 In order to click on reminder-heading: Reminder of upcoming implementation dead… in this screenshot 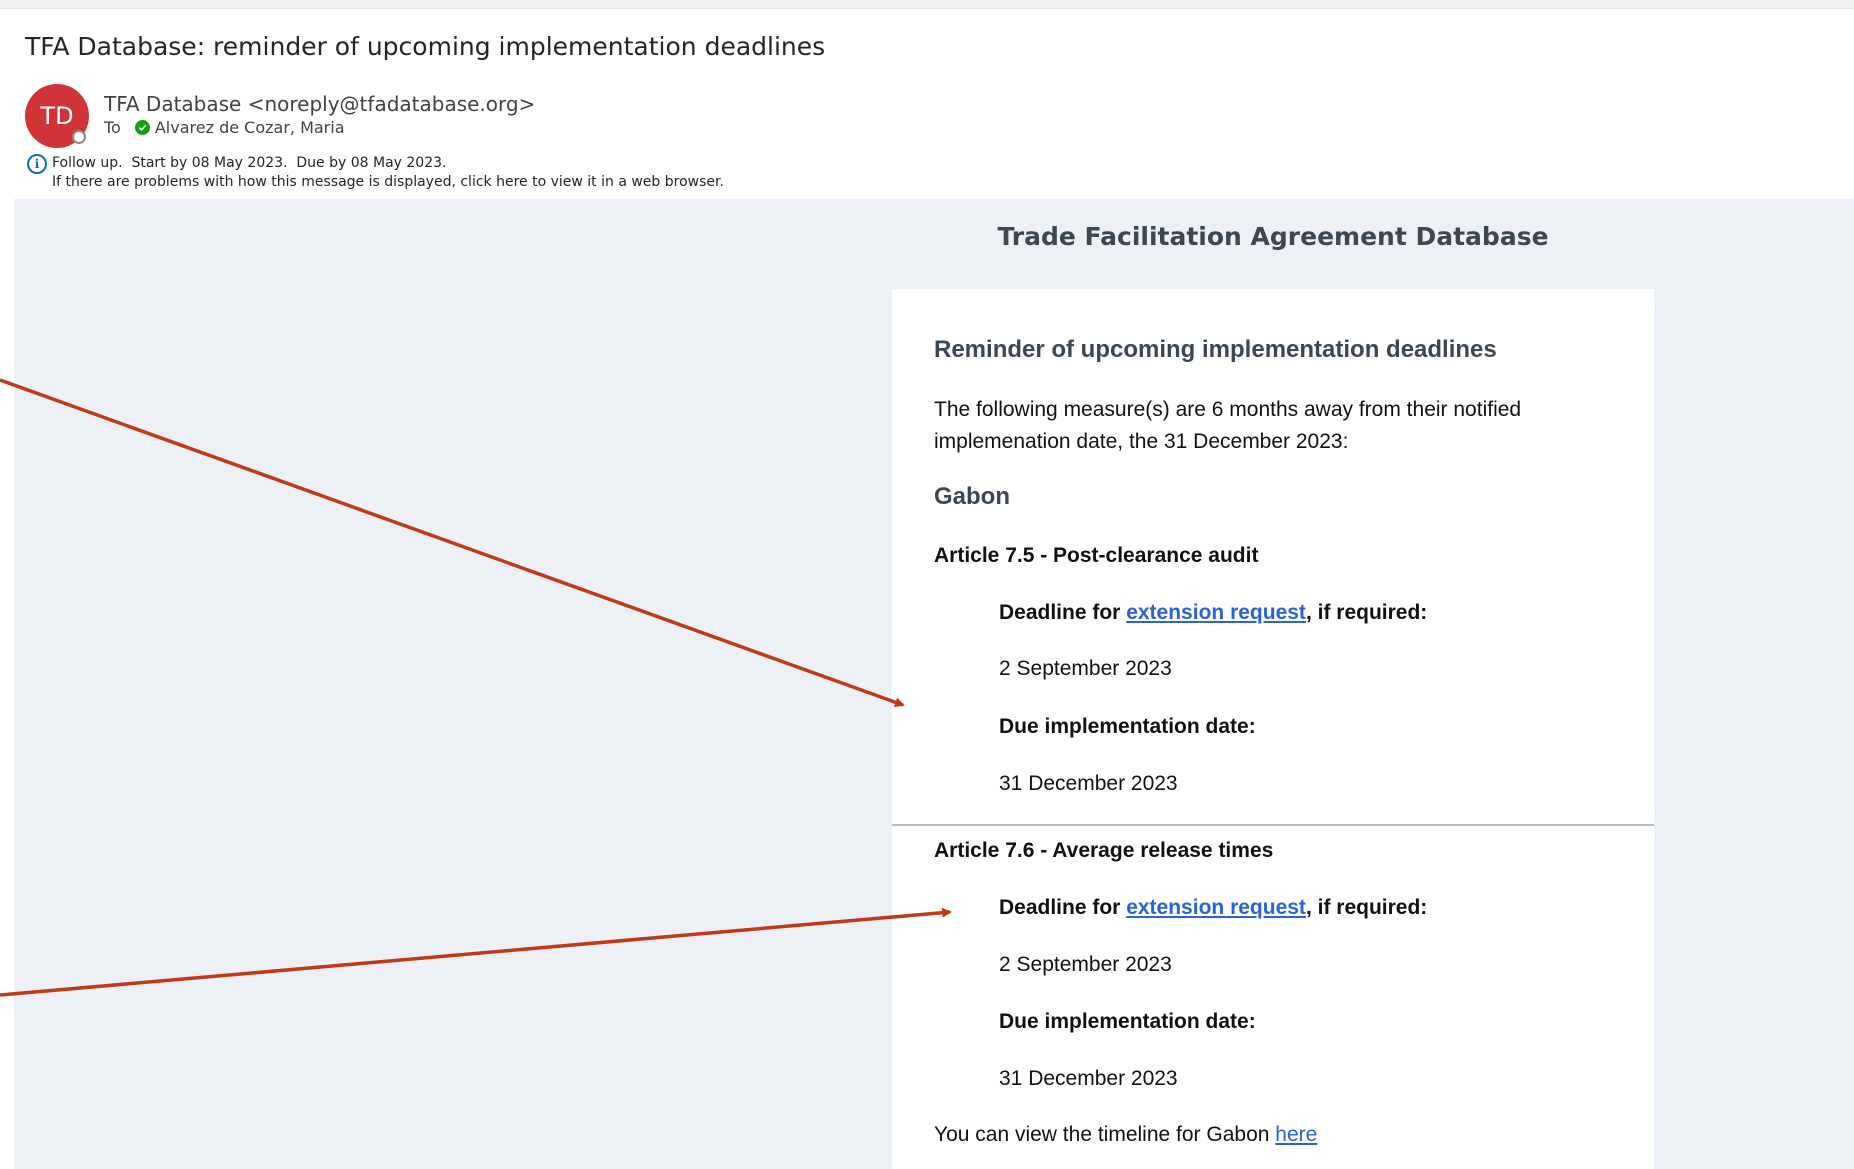, I will do `click(1215, 349)`.